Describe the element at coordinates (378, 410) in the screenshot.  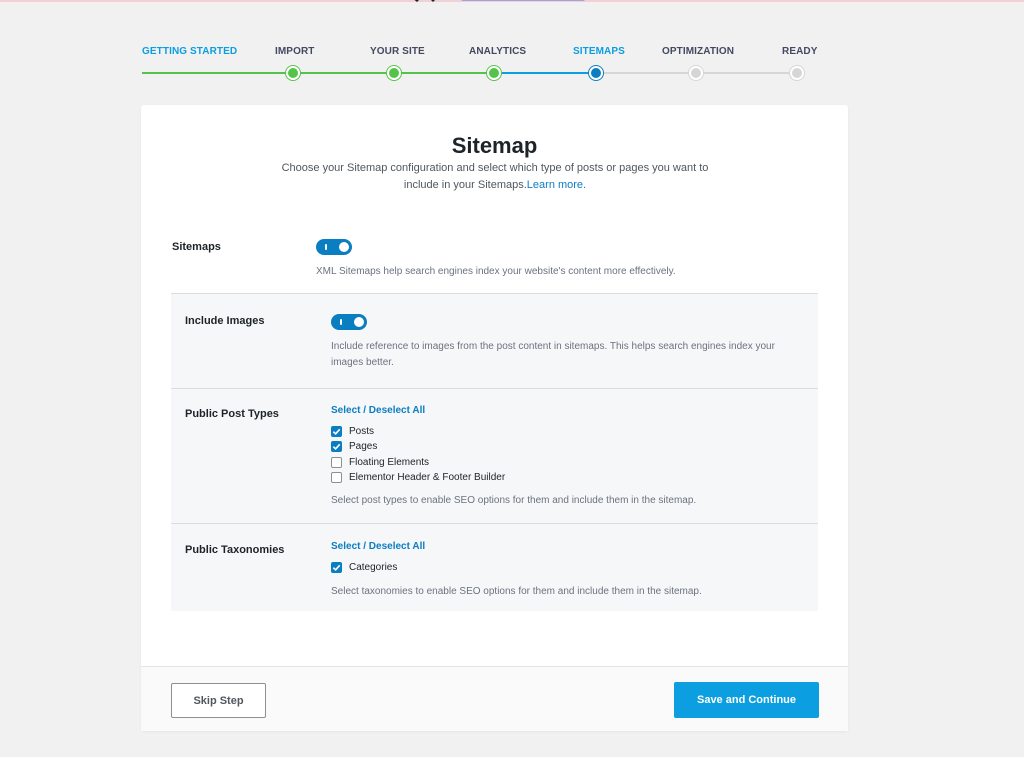
I see `post-types-select-all-link: Select / Deselect All` at that location.